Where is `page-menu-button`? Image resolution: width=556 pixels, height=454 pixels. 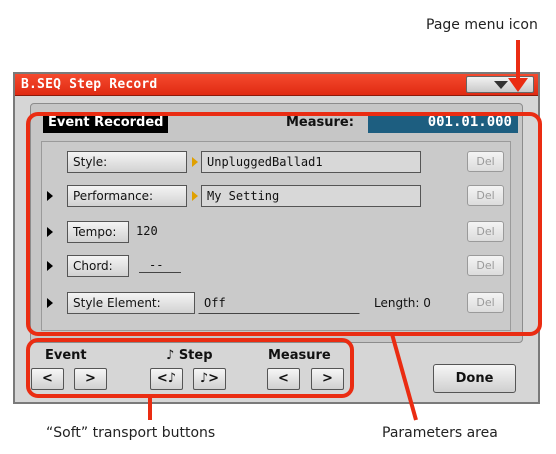 page-menu-button is located at coordinates (500, 84).